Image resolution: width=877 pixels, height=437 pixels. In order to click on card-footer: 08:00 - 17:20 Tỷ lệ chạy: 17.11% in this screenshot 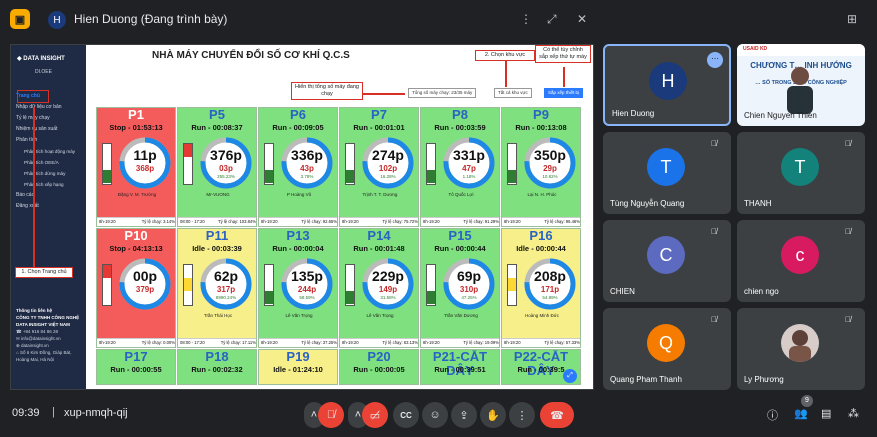, I will do `click(217, 342)`.